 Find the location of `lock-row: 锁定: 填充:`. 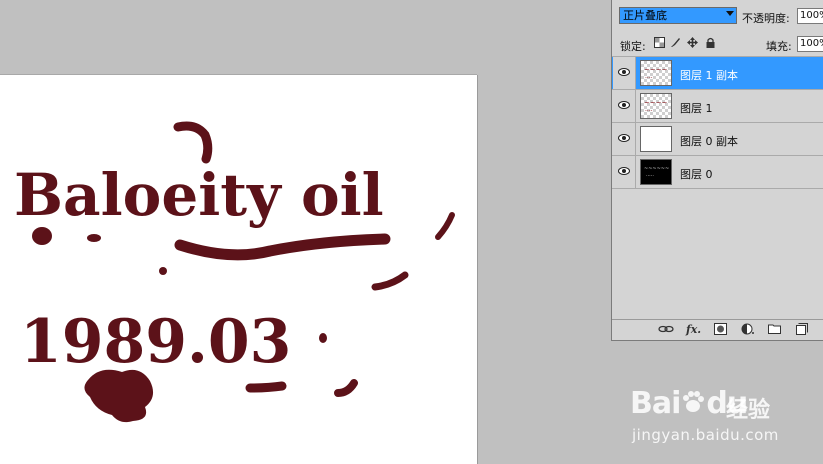

lock-row: 锁定: 填充: is located at coordinates (717, 43).